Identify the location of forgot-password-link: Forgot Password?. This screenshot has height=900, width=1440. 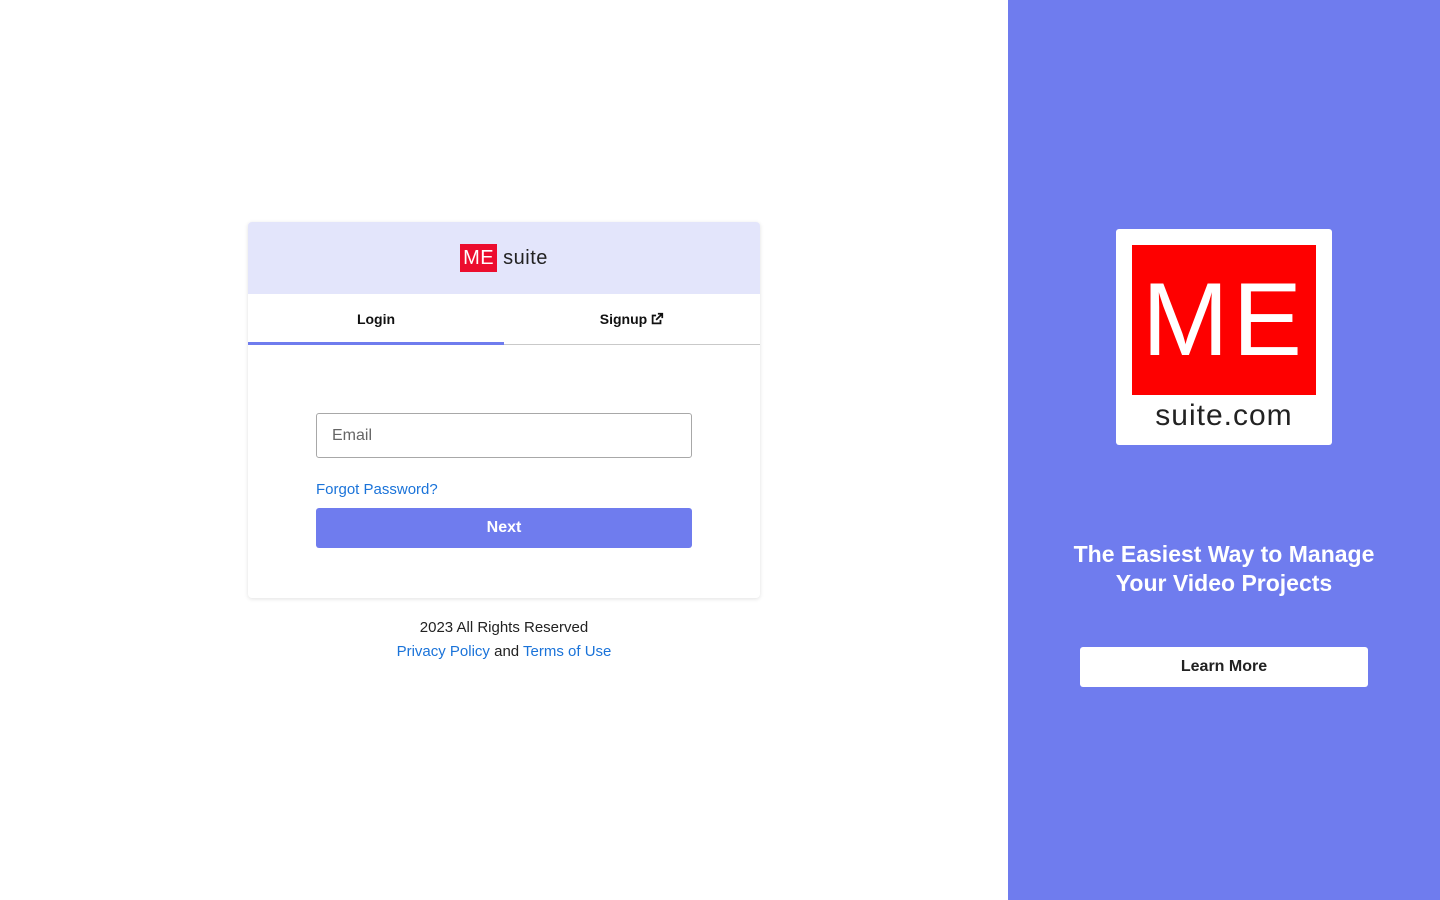
(504, 489).